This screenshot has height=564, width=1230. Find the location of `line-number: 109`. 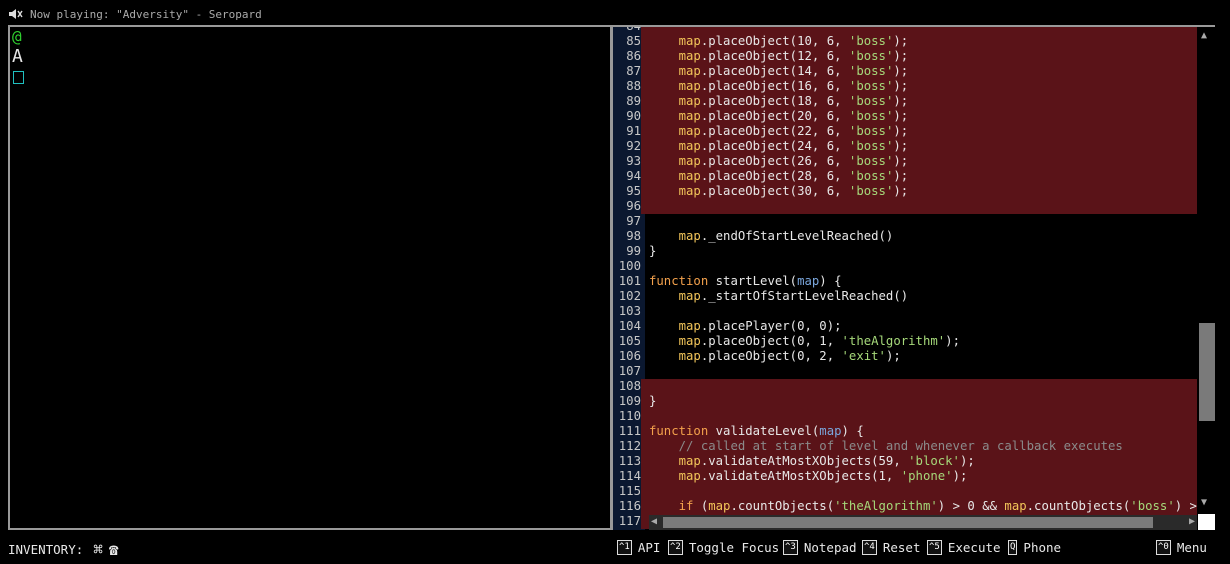

line-number: 109 is located at coordinates (627, 401).